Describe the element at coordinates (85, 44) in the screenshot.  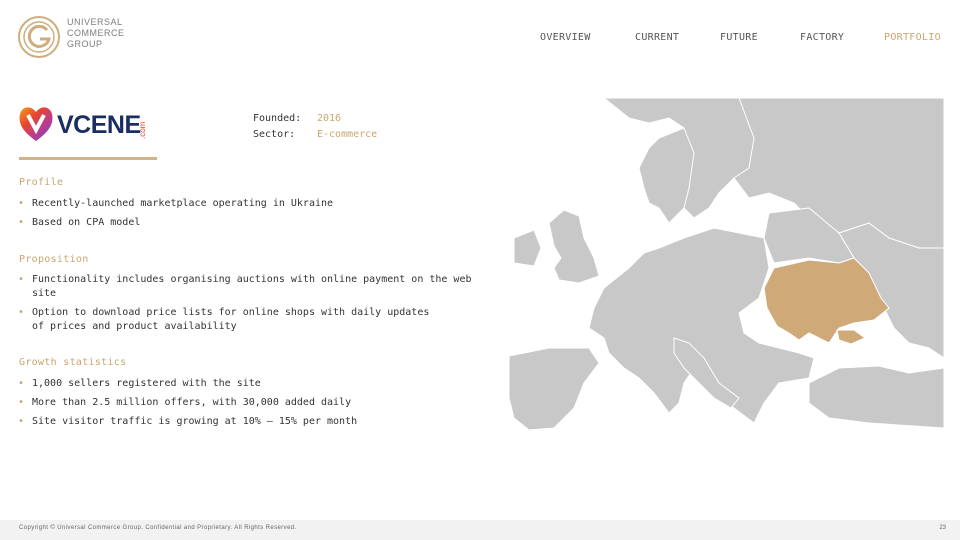
I see `logo-line-3: GROUP` at that location.